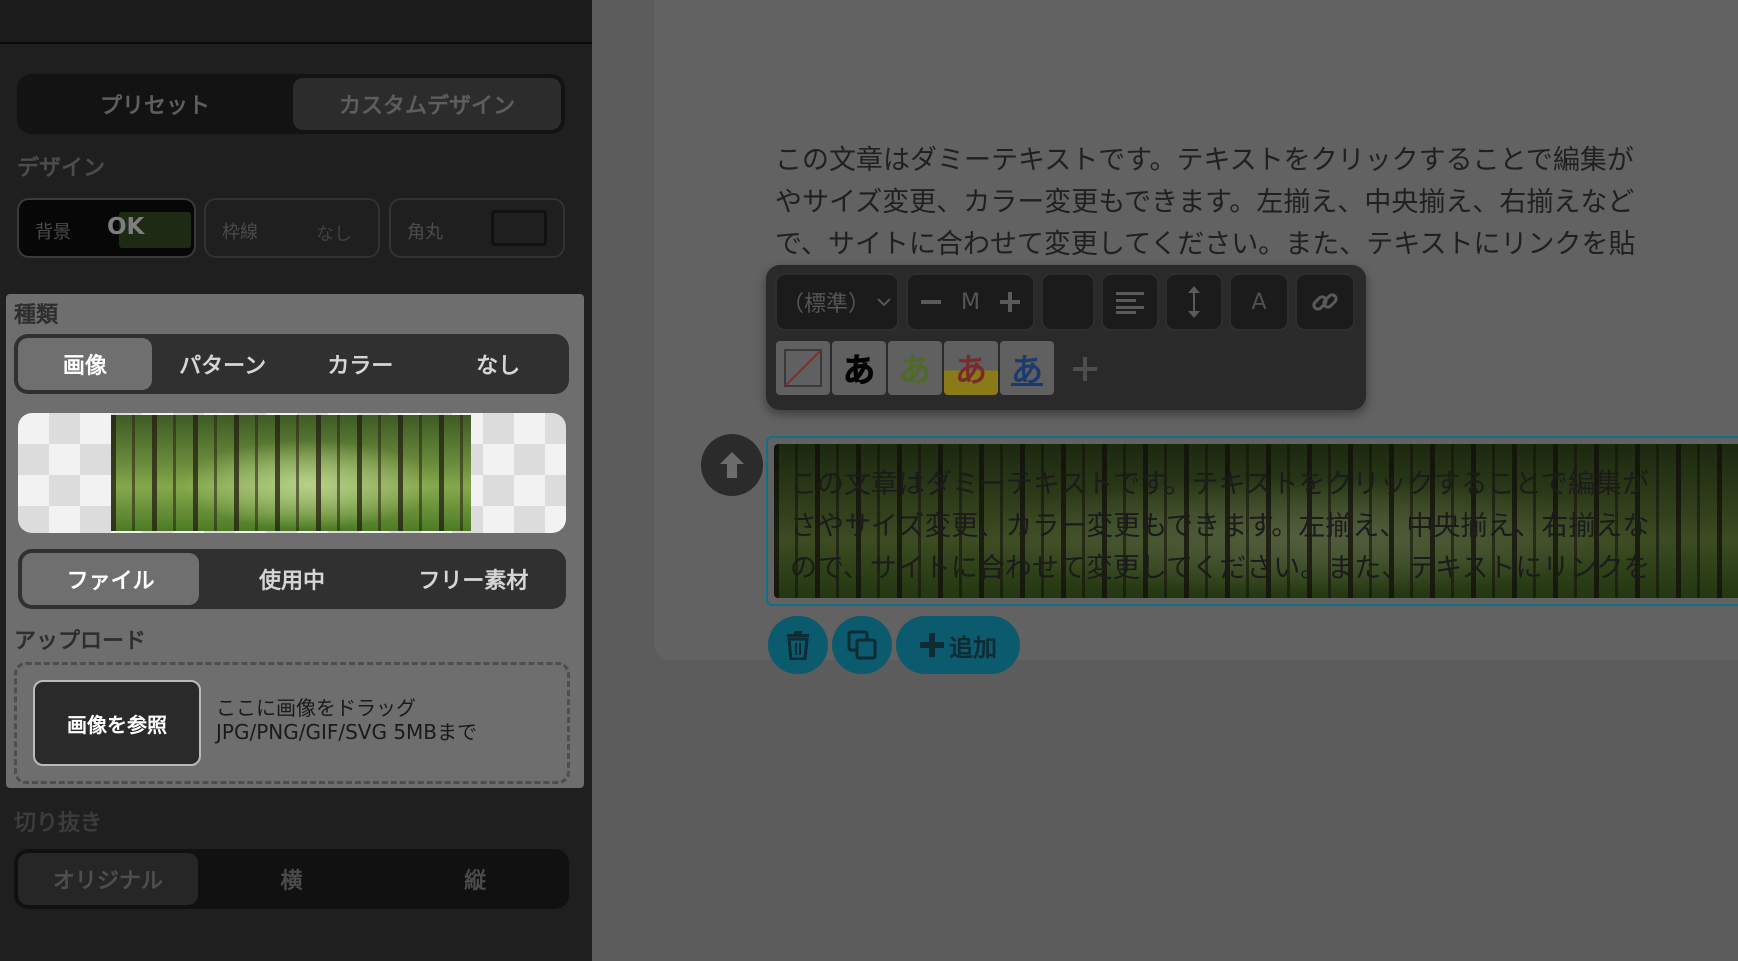  Describe the element at coordinates (1205, 241) in the screenshot. I see `text-line: で、サイトに合わせて変更してください。また、テキストにリンクを貼` at that location.